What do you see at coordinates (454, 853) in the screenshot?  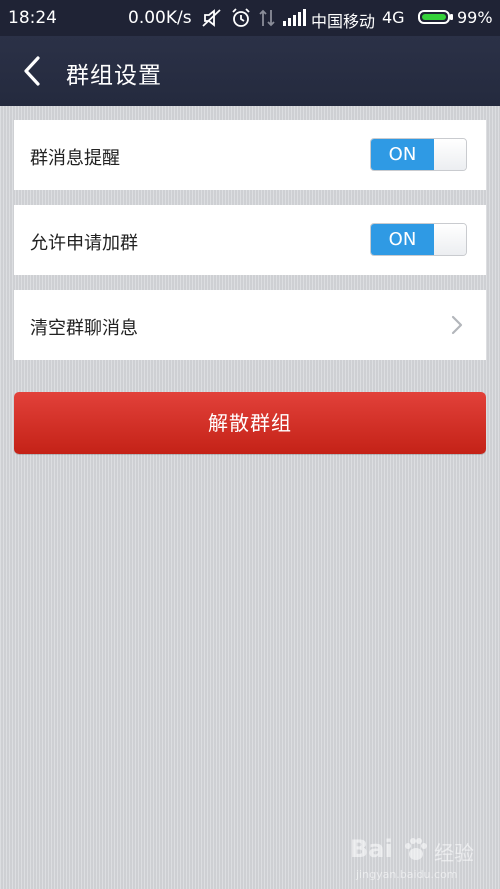 I see `watermark-brand: 经验` at bounding box center [454, 853].